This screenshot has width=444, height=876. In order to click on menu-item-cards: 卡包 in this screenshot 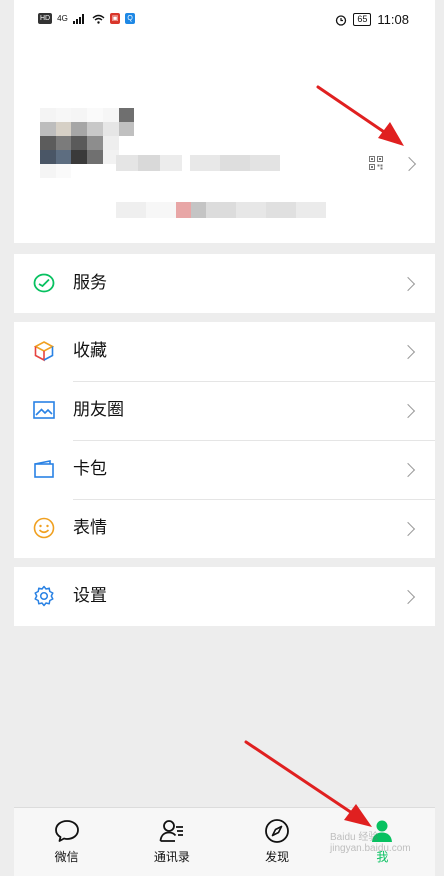, I will do `click(224, 469)`.